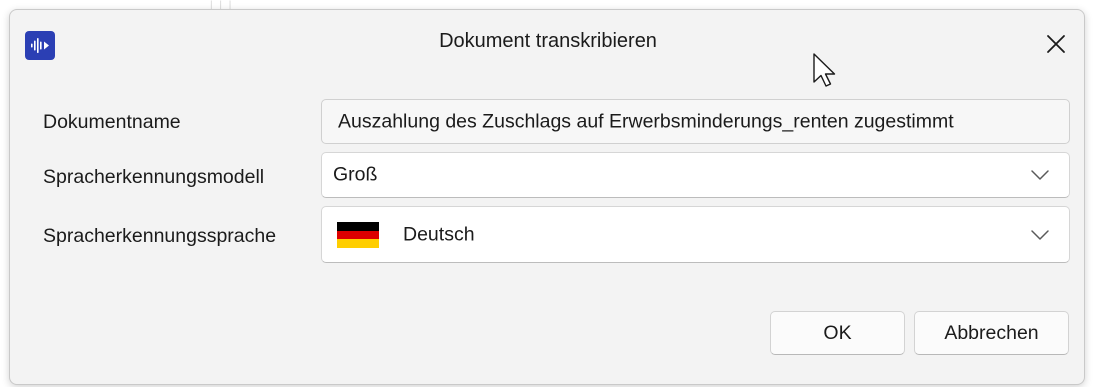  Describe the element at coordinates (837, 333) in the screenshot. I see `ok-button: OK` at that location.